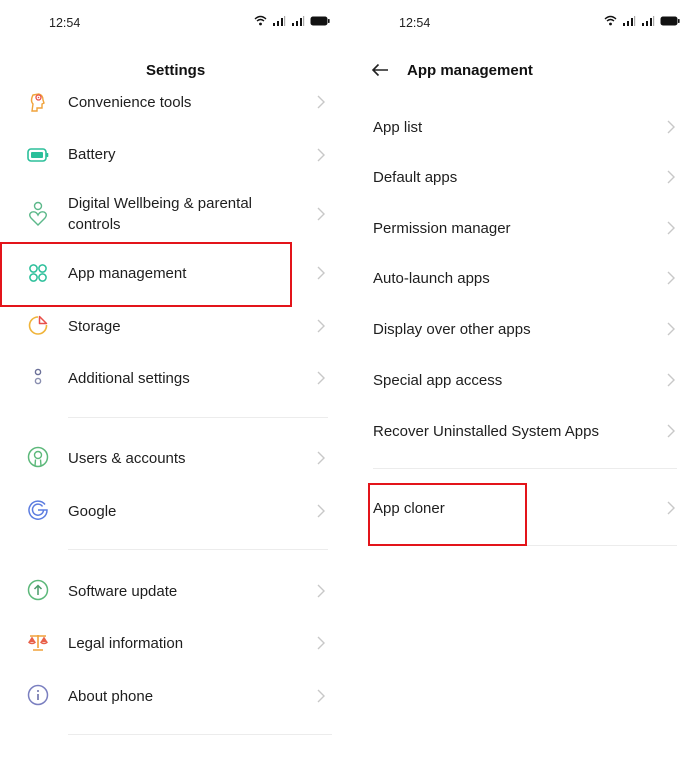 The image size is (700, 778). Describe the element at coordinates (176, 70) in the screenshot. I see `page-title: Settings` at that location.